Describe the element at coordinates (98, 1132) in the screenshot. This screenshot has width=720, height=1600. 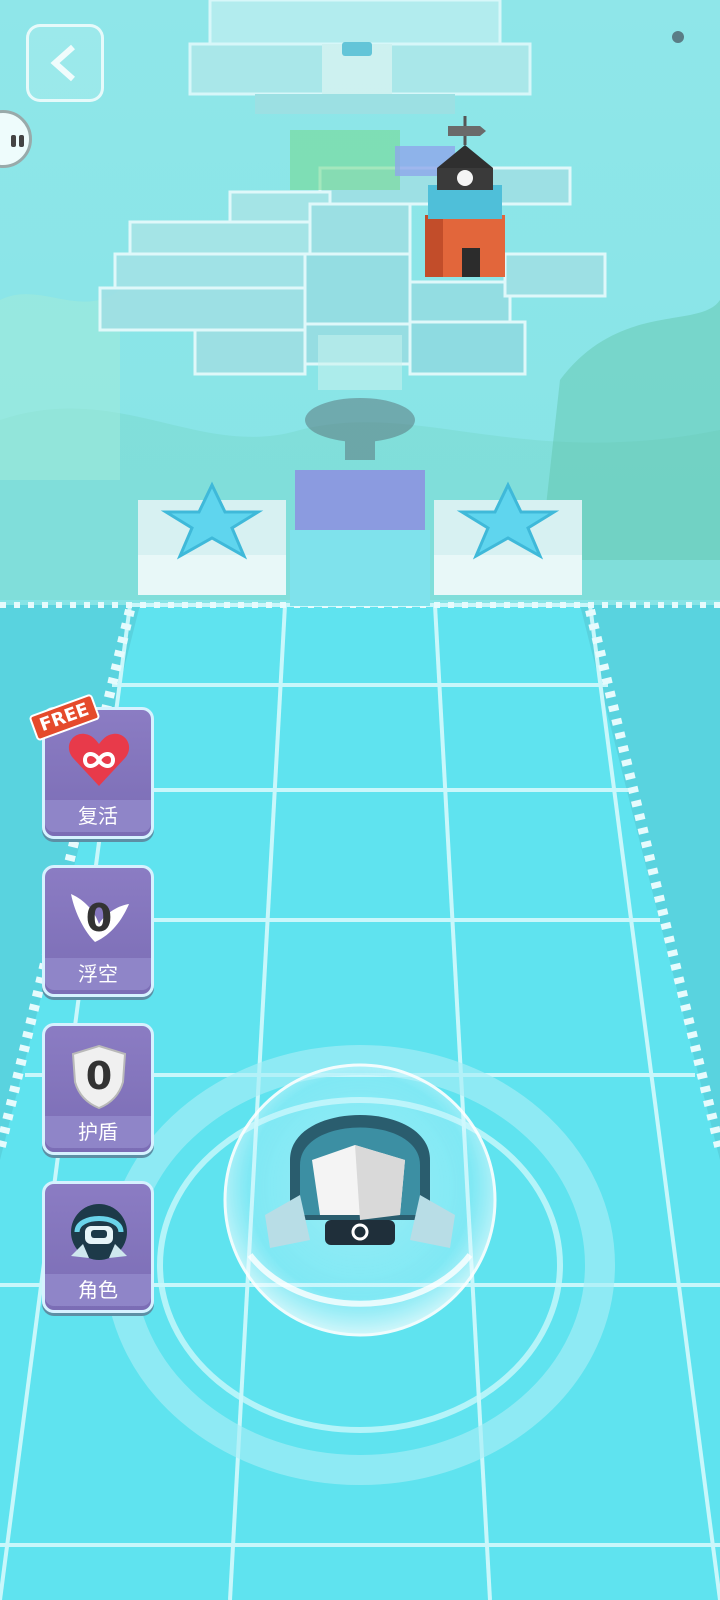
I see `shield-label: 护盾` at that location.